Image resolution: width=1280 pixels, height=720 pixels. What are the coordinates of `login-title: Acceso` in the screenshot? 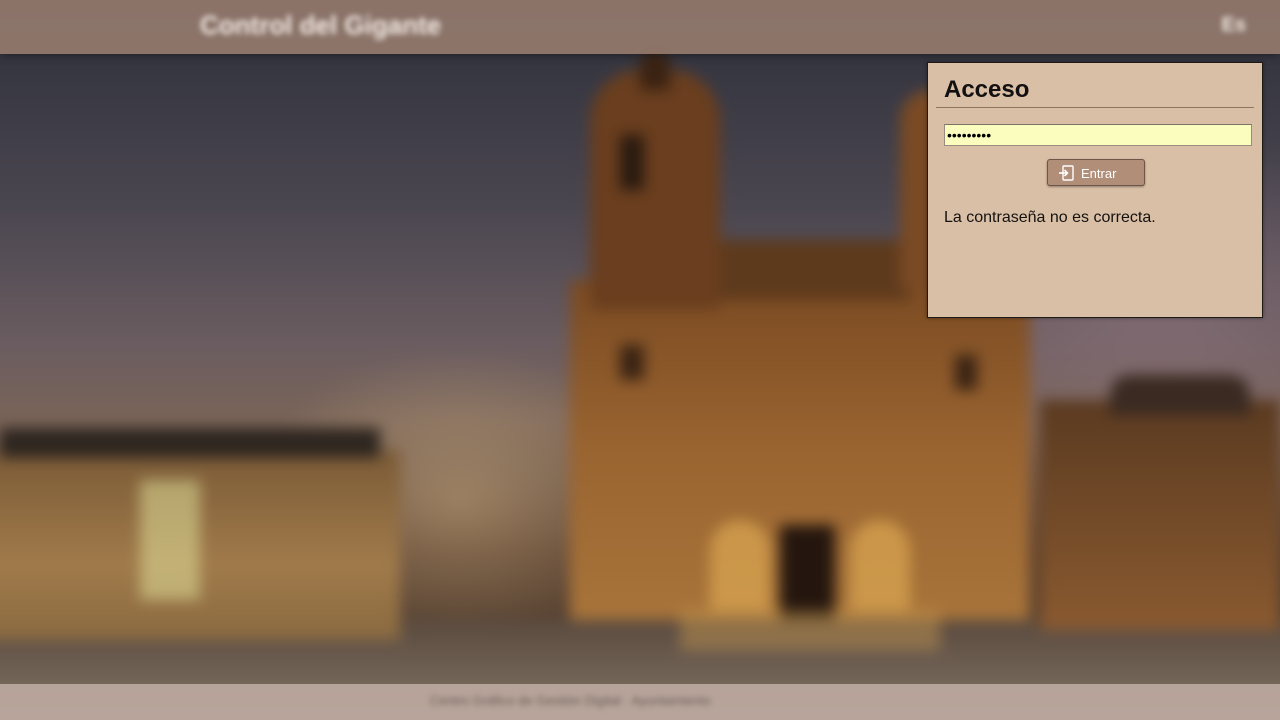 It's located at (987, 89).